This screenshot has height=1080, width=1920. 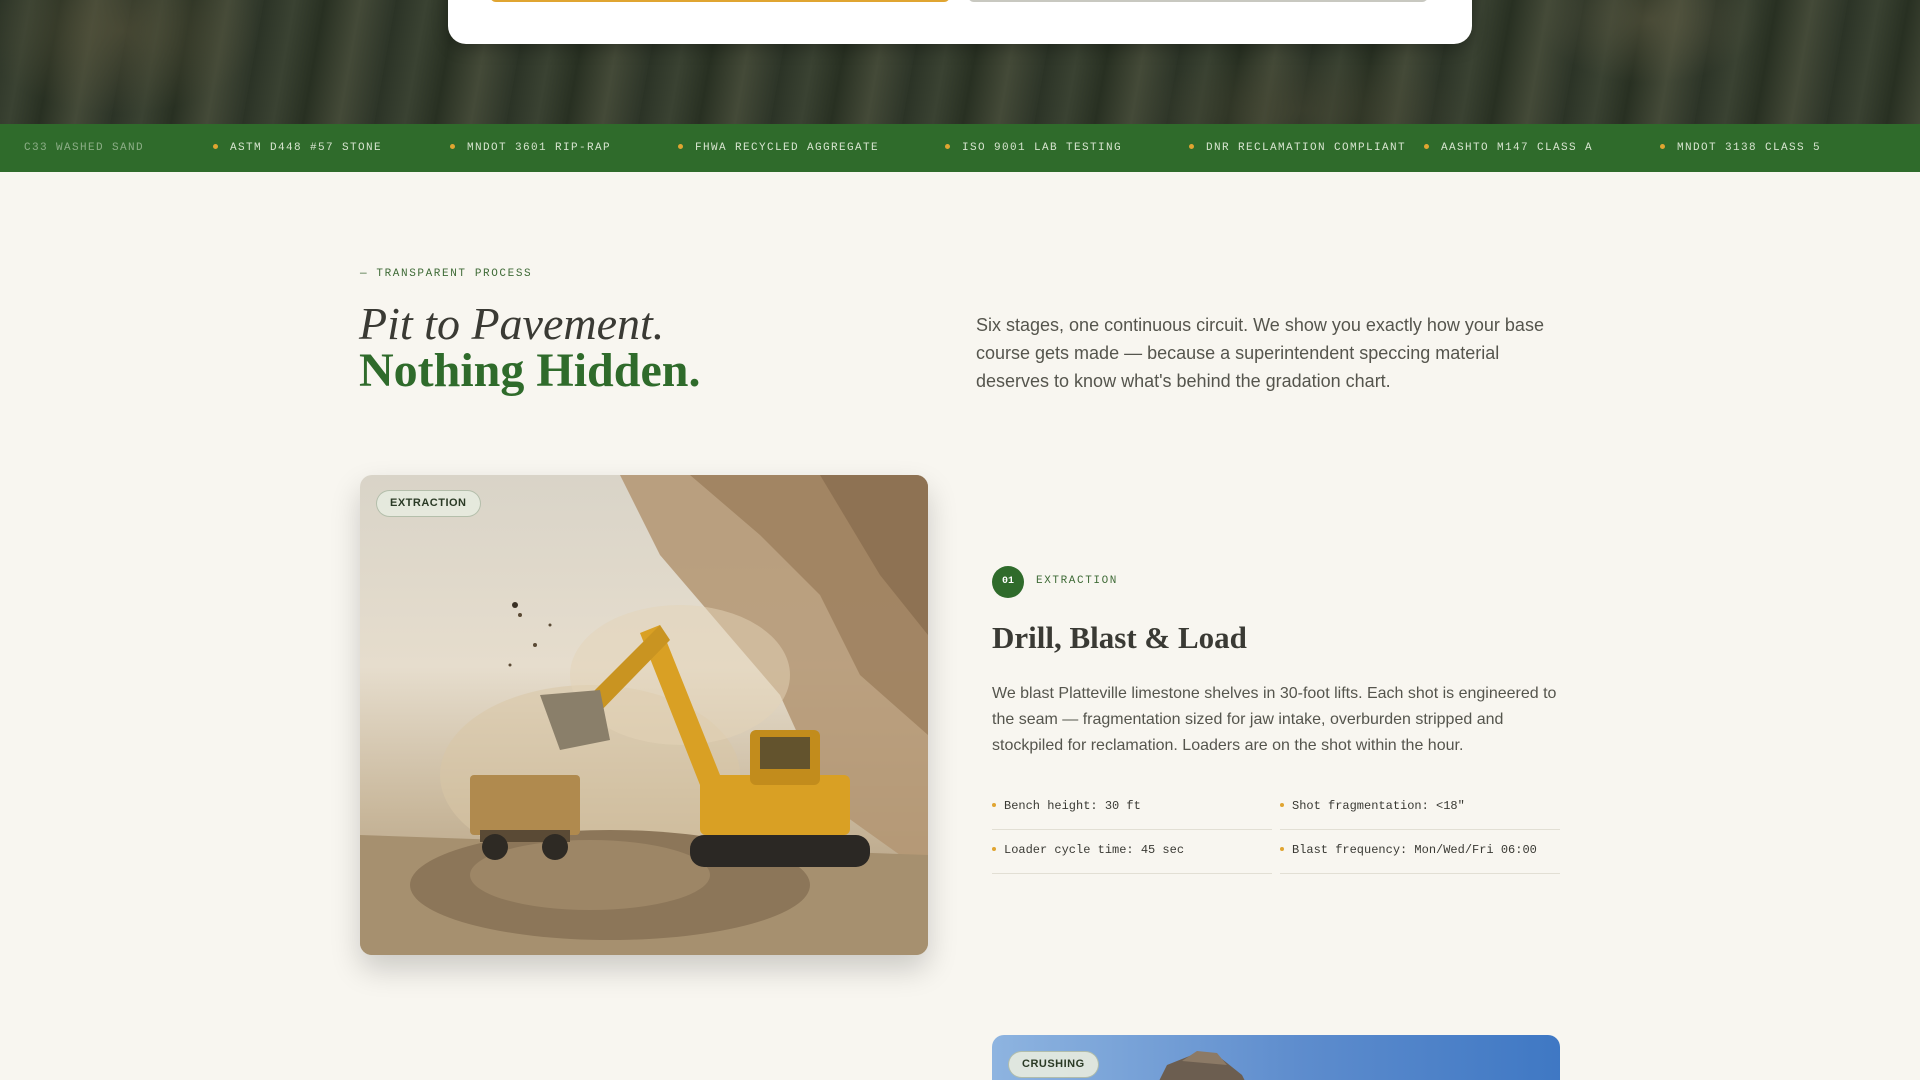 What do you see at coordinates (1132, 852) in the screenshot?
I see `spec-item: Loader cycle time: 45 sec` at bounding box center [1132, 852].